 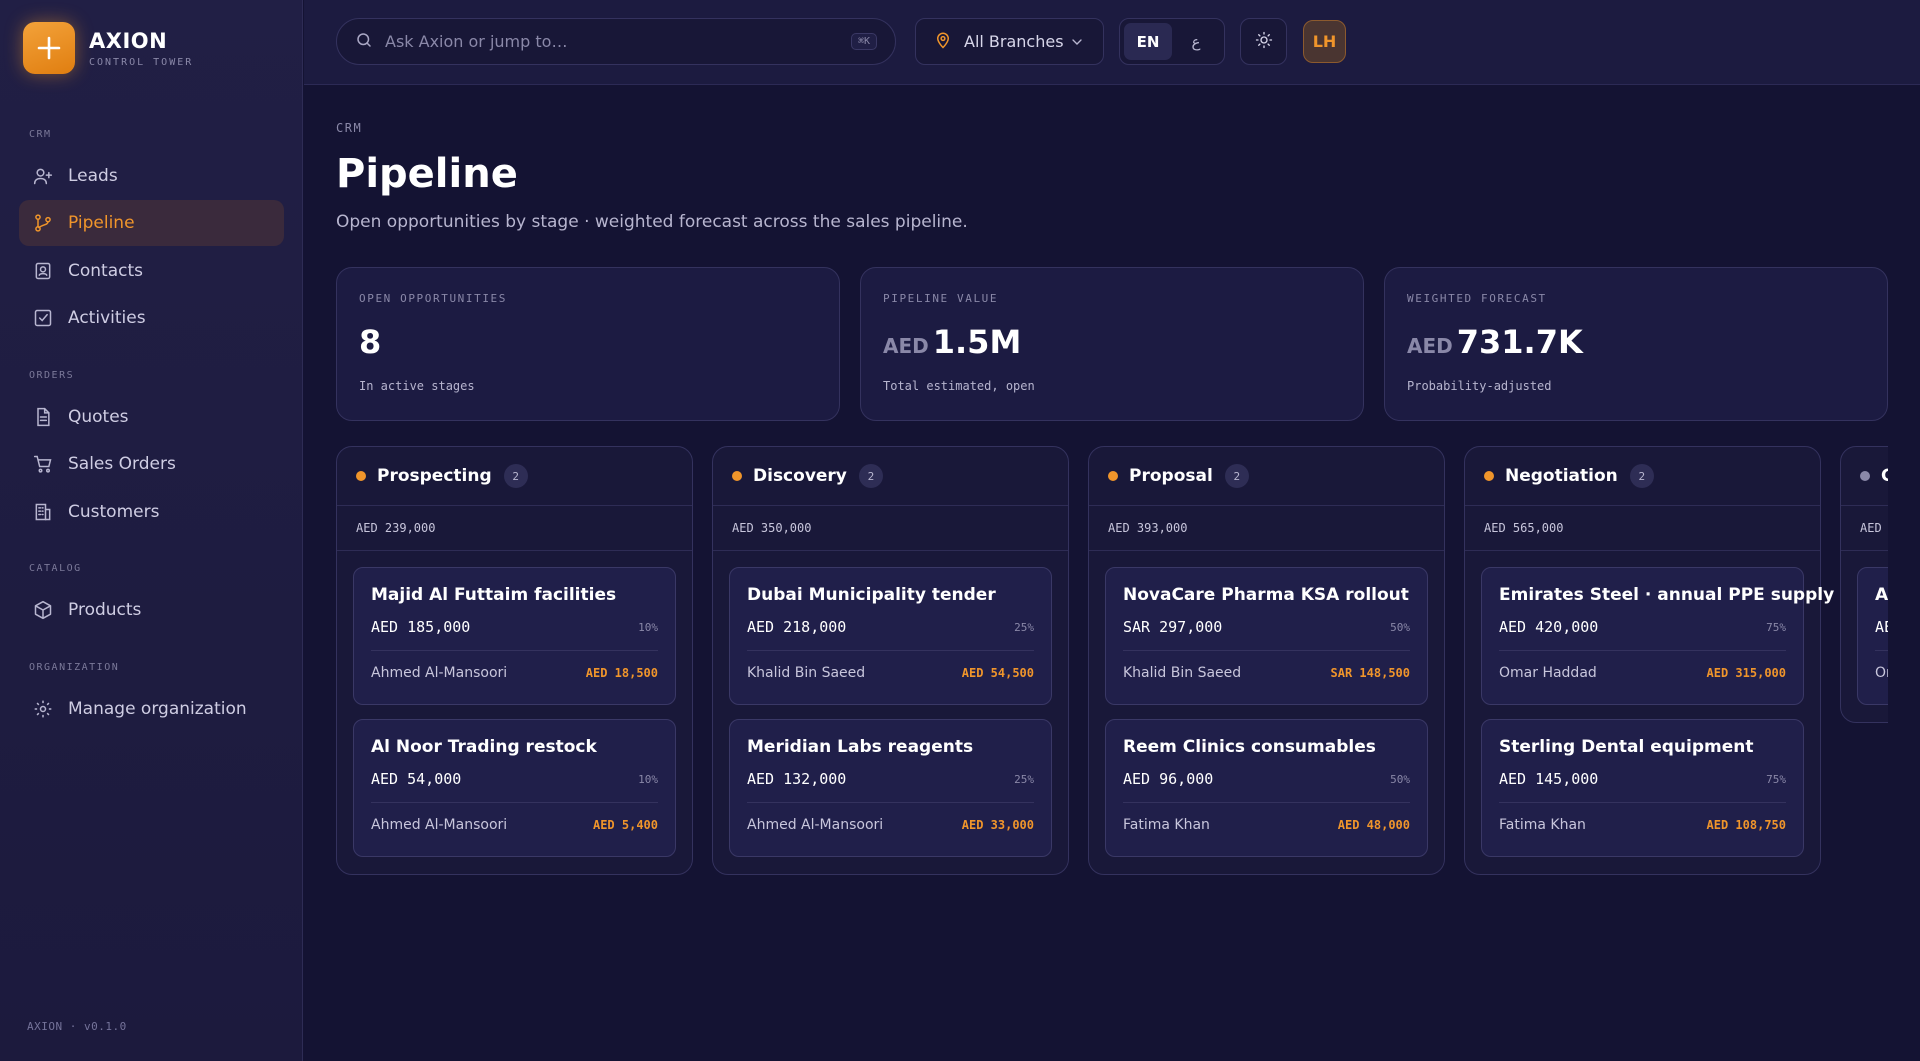 I want to click on sidebar-item-label: Pipeline, so click(x=101, y=223).